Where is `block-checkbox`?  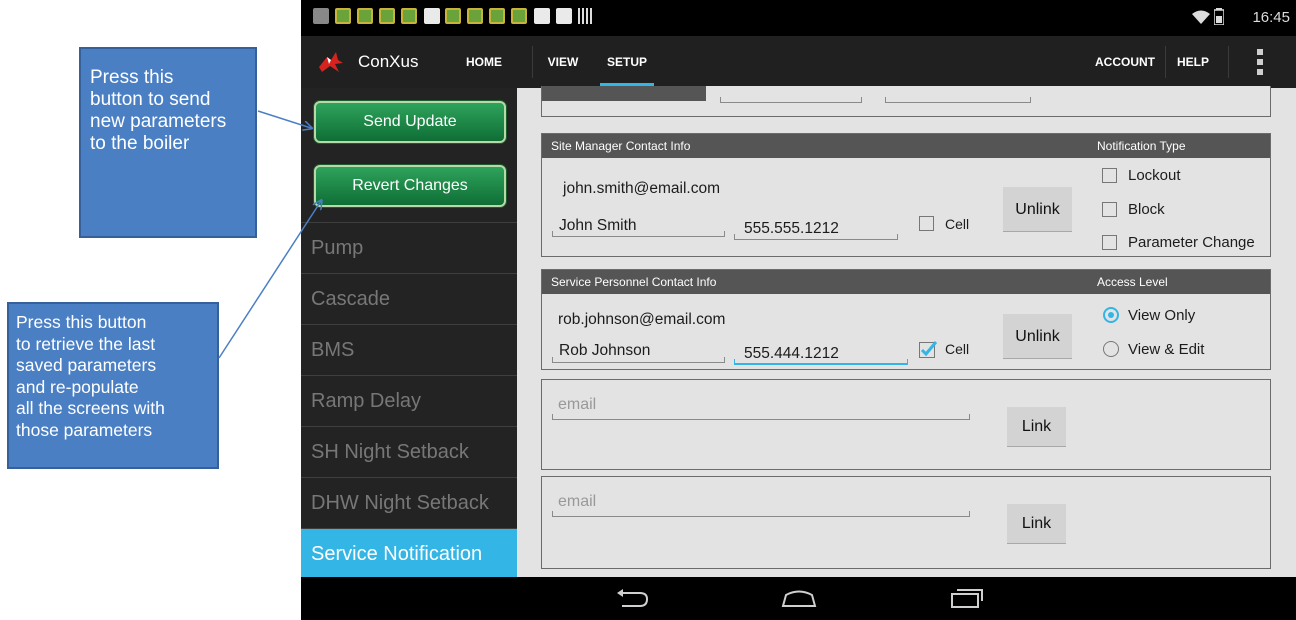 block-checkbox is located at coordinates (1109, 209).